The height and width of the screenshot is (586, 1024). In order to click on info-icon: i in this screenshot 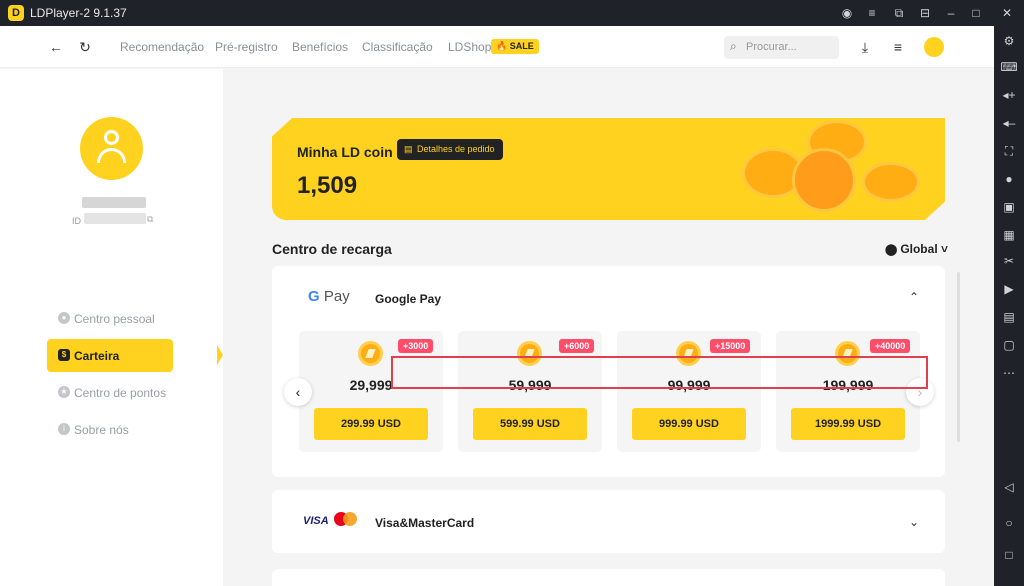, I will do `click(64, 429)`.